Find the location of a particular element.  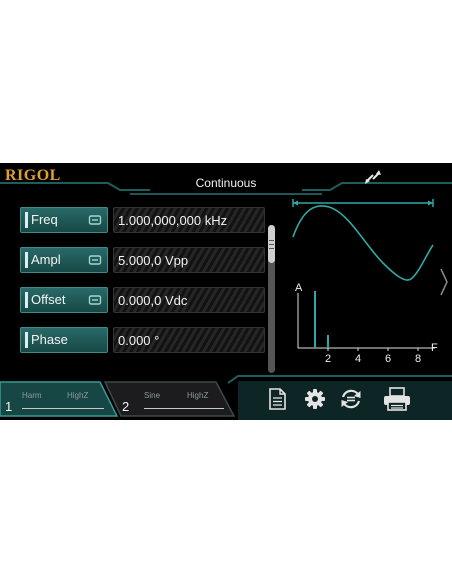

ampl-button: Ampl is located at coordinates (64, 260).